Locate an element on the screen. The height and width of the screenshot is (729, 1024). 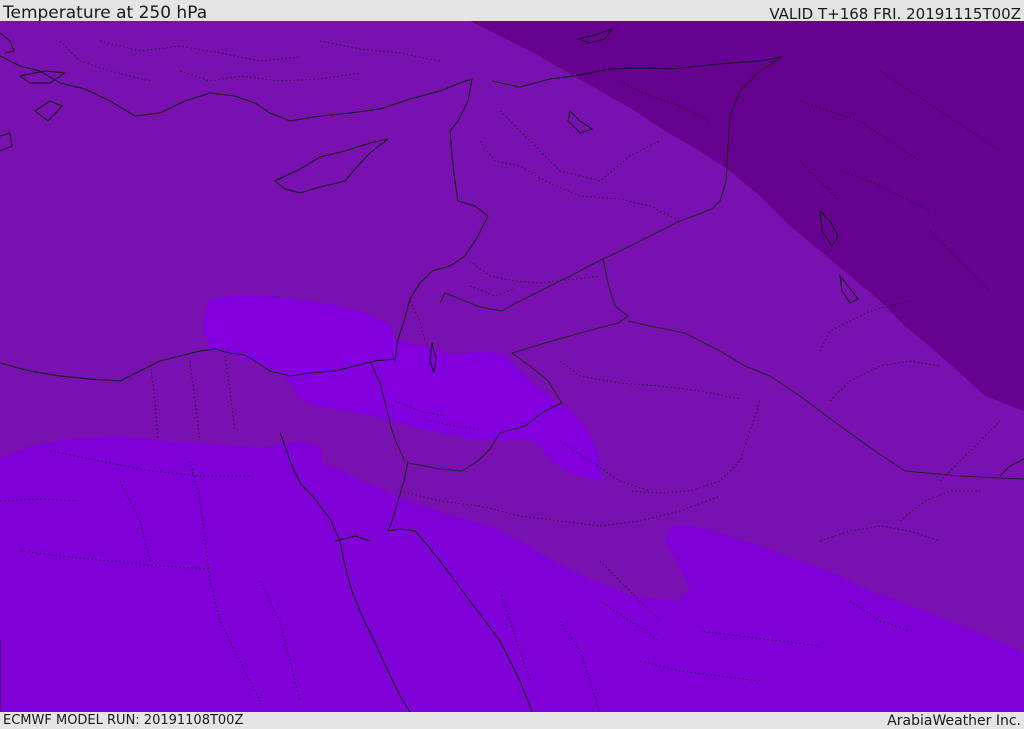
model-run-label: ECMWF MODEL RUN: 20191108T00Z is located at coordinates (123, 720).